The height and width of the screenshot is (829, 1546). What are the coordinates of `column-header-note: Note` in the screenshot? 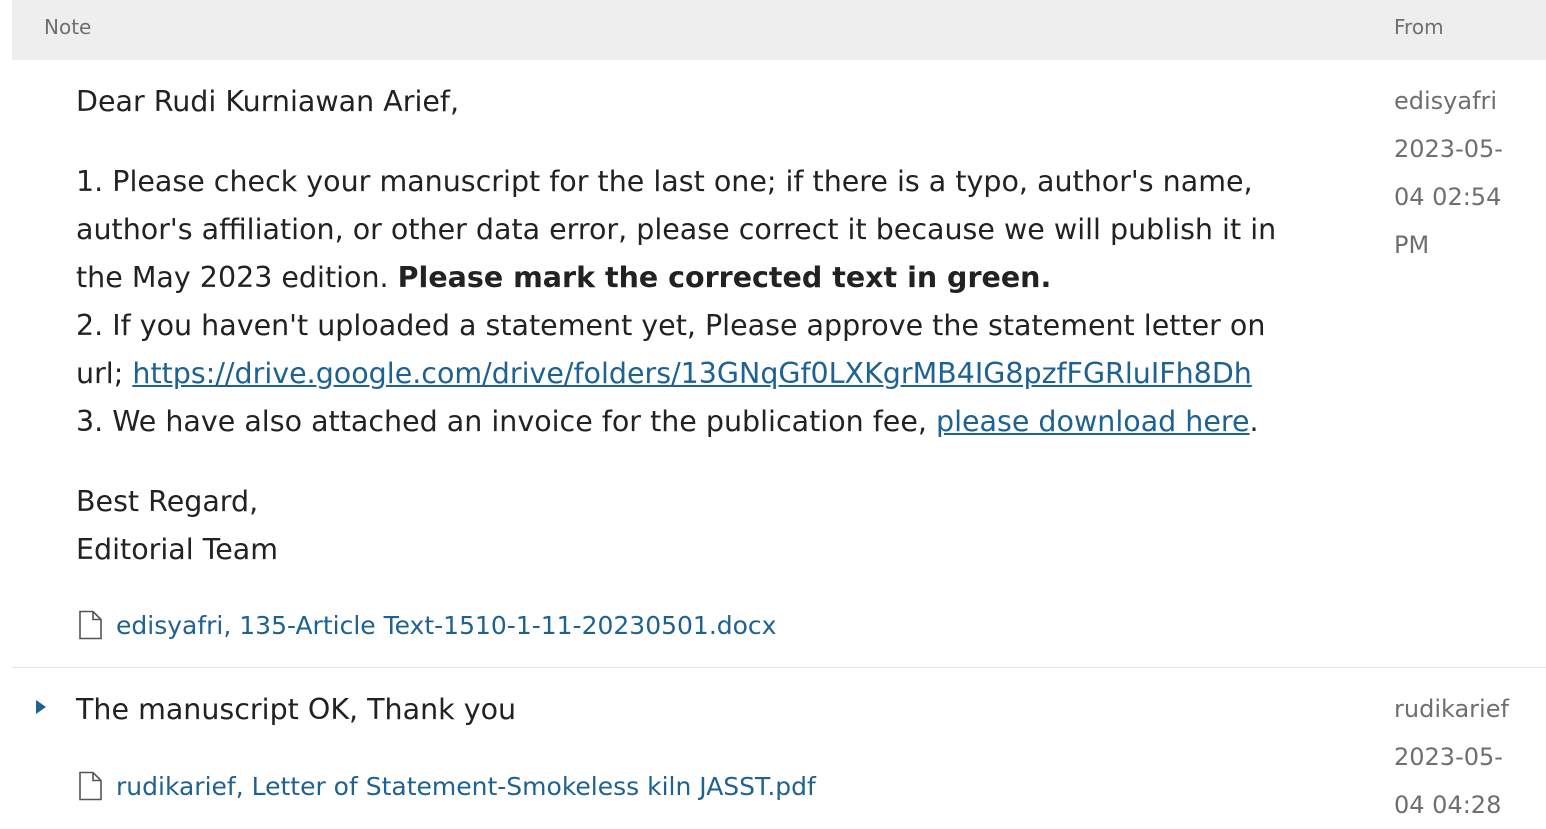 It's located at (67, 27).